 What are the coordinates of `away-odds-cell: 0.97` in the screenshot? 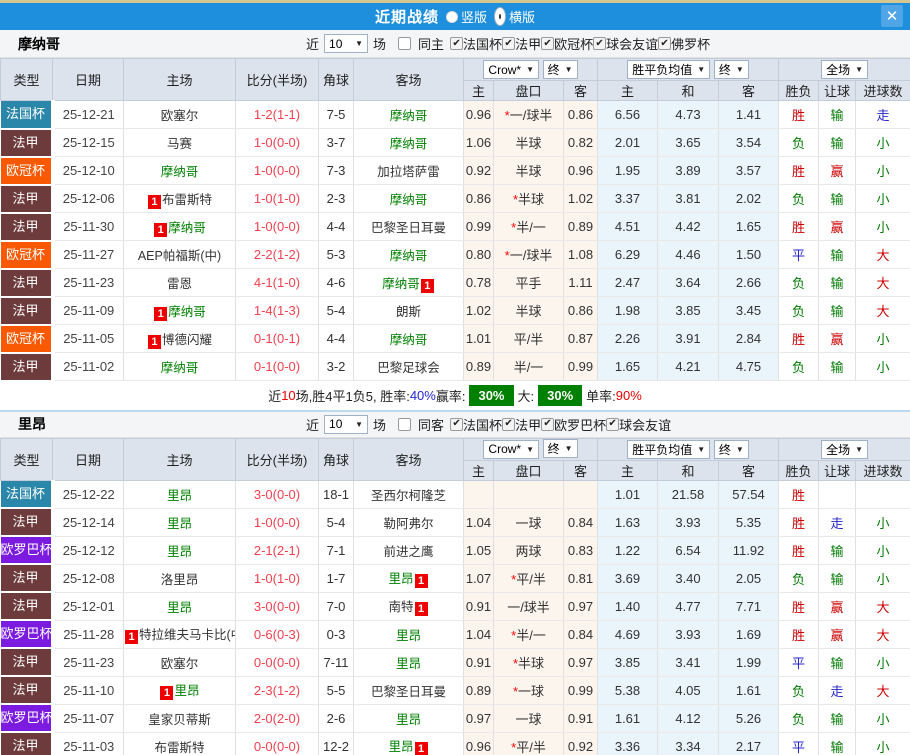 It's located at (580, 662).